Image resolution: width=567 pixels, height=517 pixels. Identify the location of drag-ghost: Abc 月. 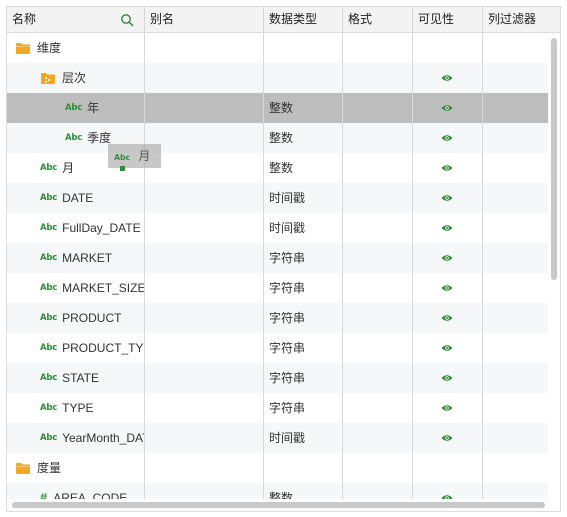
(134, 156).